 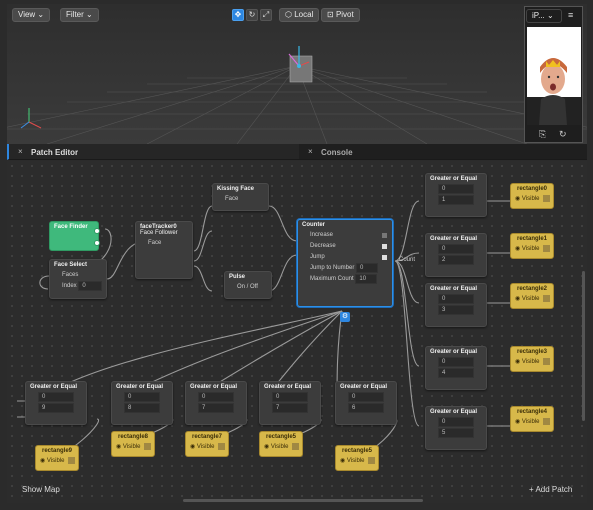 I want to click on add-patch-button: + Add Patch, so click(x=550, y=489).